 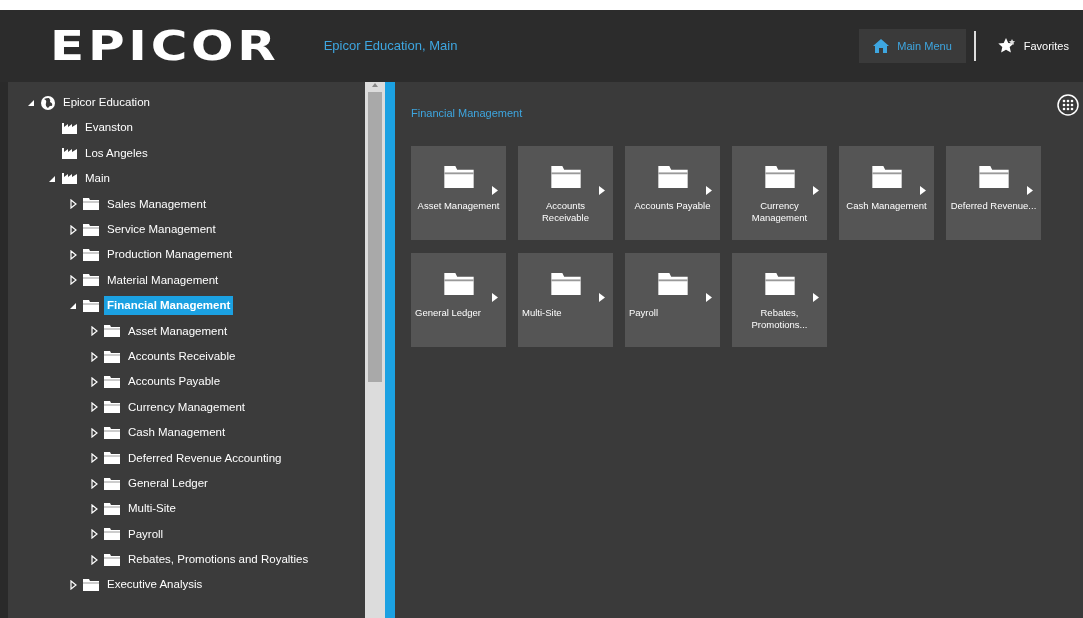 What do you see at coordinates (672, 193) in the screenshot?
I see `menu-tile: Accounts Payable` at bounding box center [672, 193].